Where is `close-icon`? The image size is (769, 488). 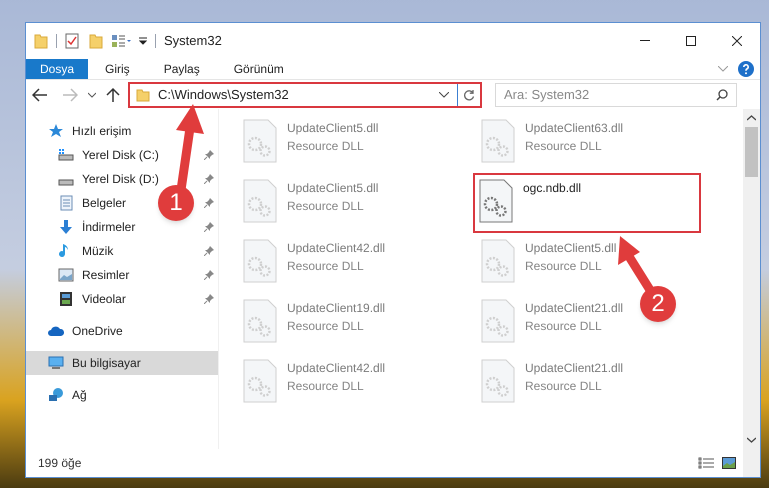 close-icon is located at coordinates (737, 41).